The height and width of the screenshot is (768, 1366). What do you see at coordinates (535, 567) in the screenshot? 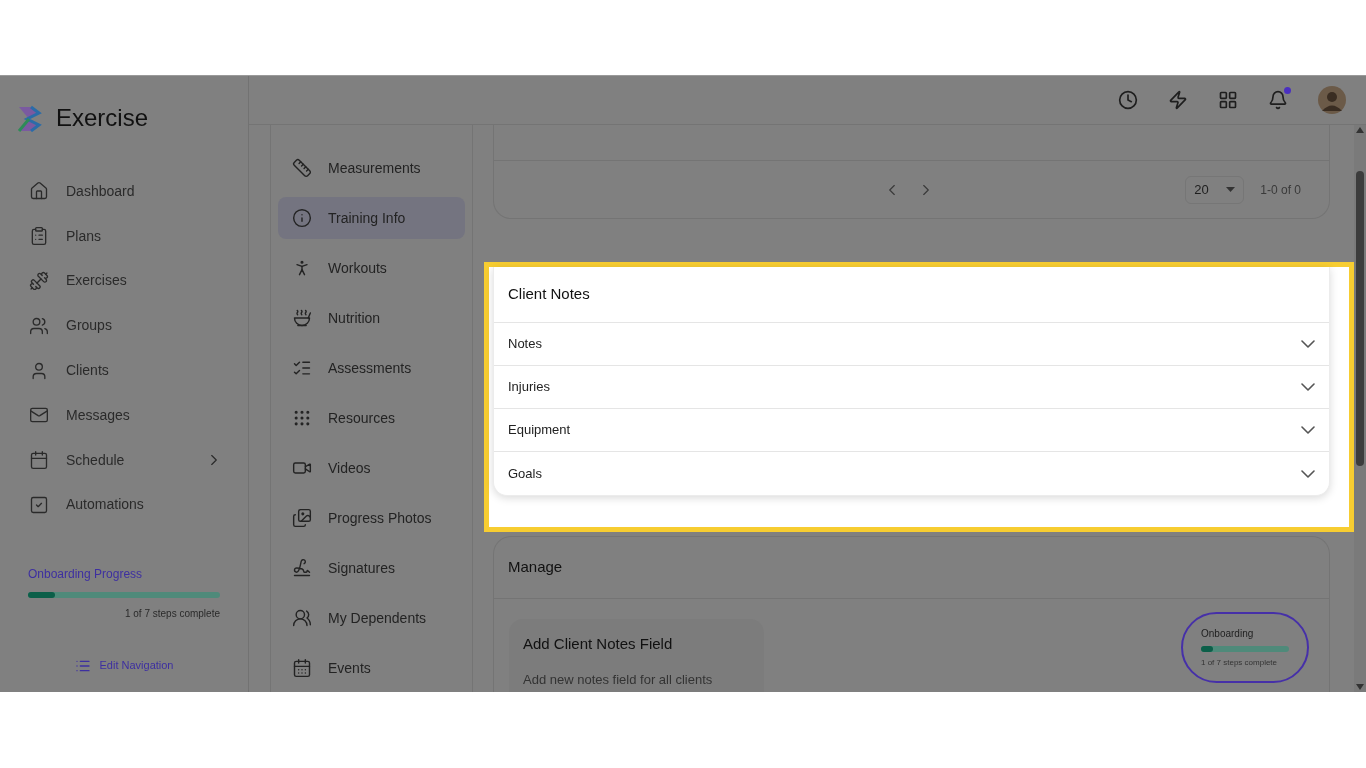
I see `card-title: Manage` at bounding box center [535, 567].